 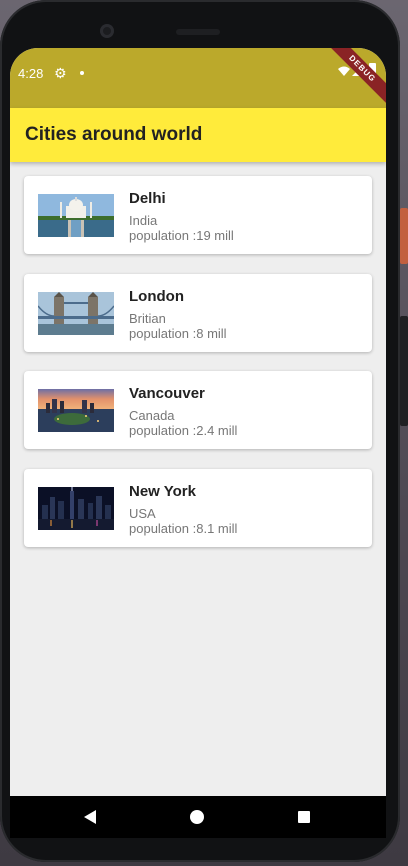 I want to click on city-population: population :19 mill, so click(x=181, y=235).